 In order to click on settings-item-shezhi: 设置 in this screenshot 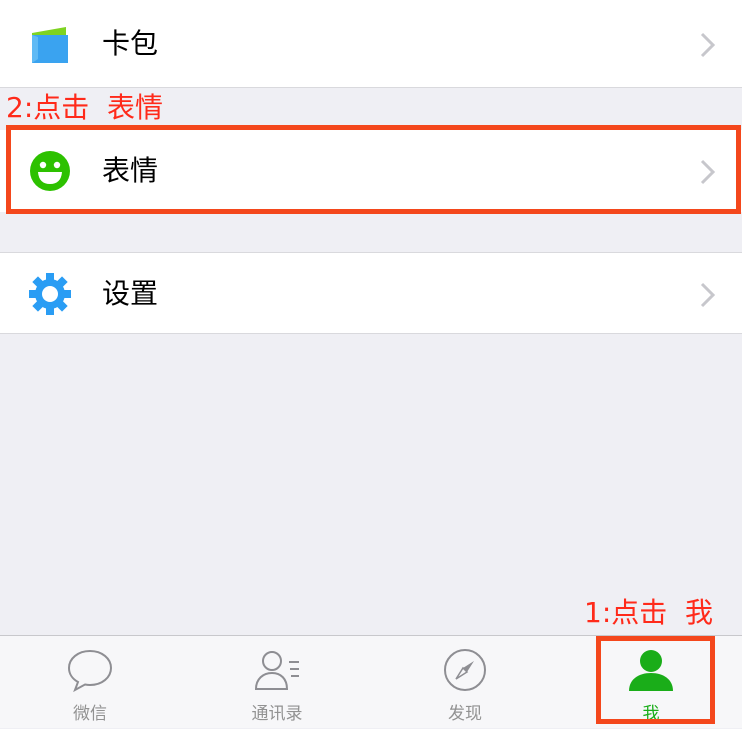, I will do `click(371, 293)`.